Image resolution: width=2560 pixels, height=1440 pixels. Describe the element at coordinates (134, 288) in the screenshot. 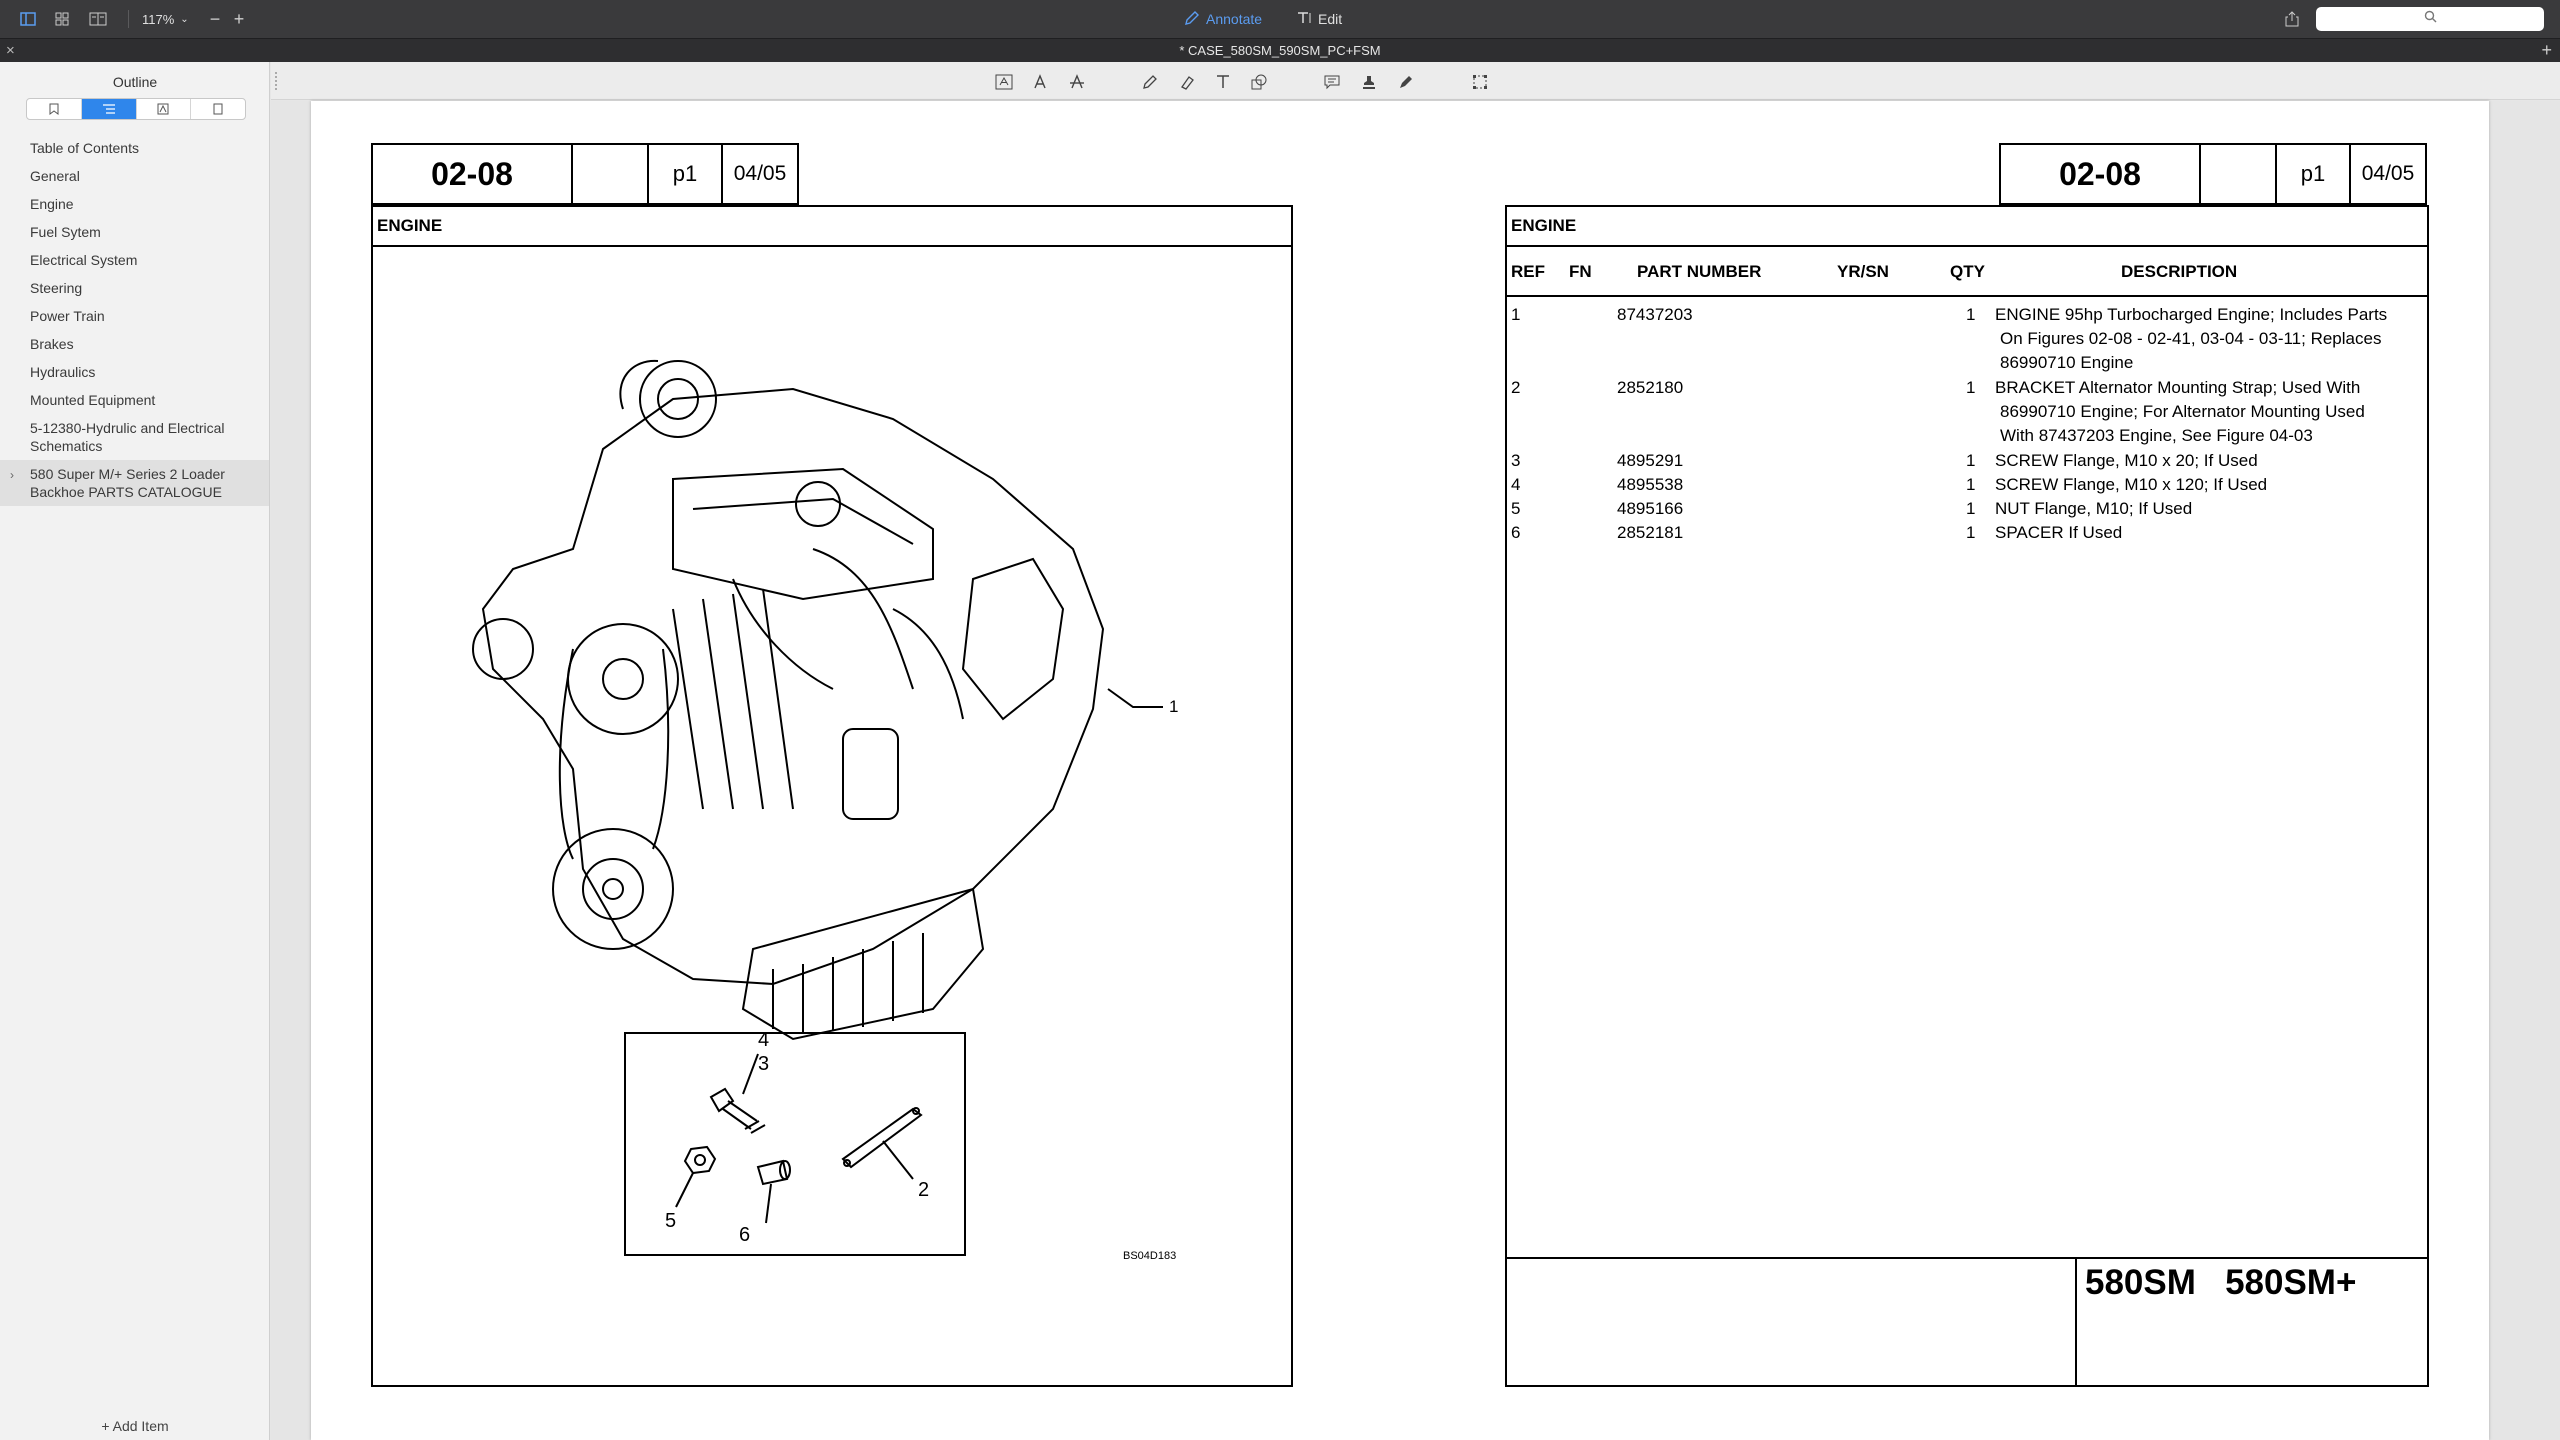

I see `outline-item-steering: Steering` at that location.